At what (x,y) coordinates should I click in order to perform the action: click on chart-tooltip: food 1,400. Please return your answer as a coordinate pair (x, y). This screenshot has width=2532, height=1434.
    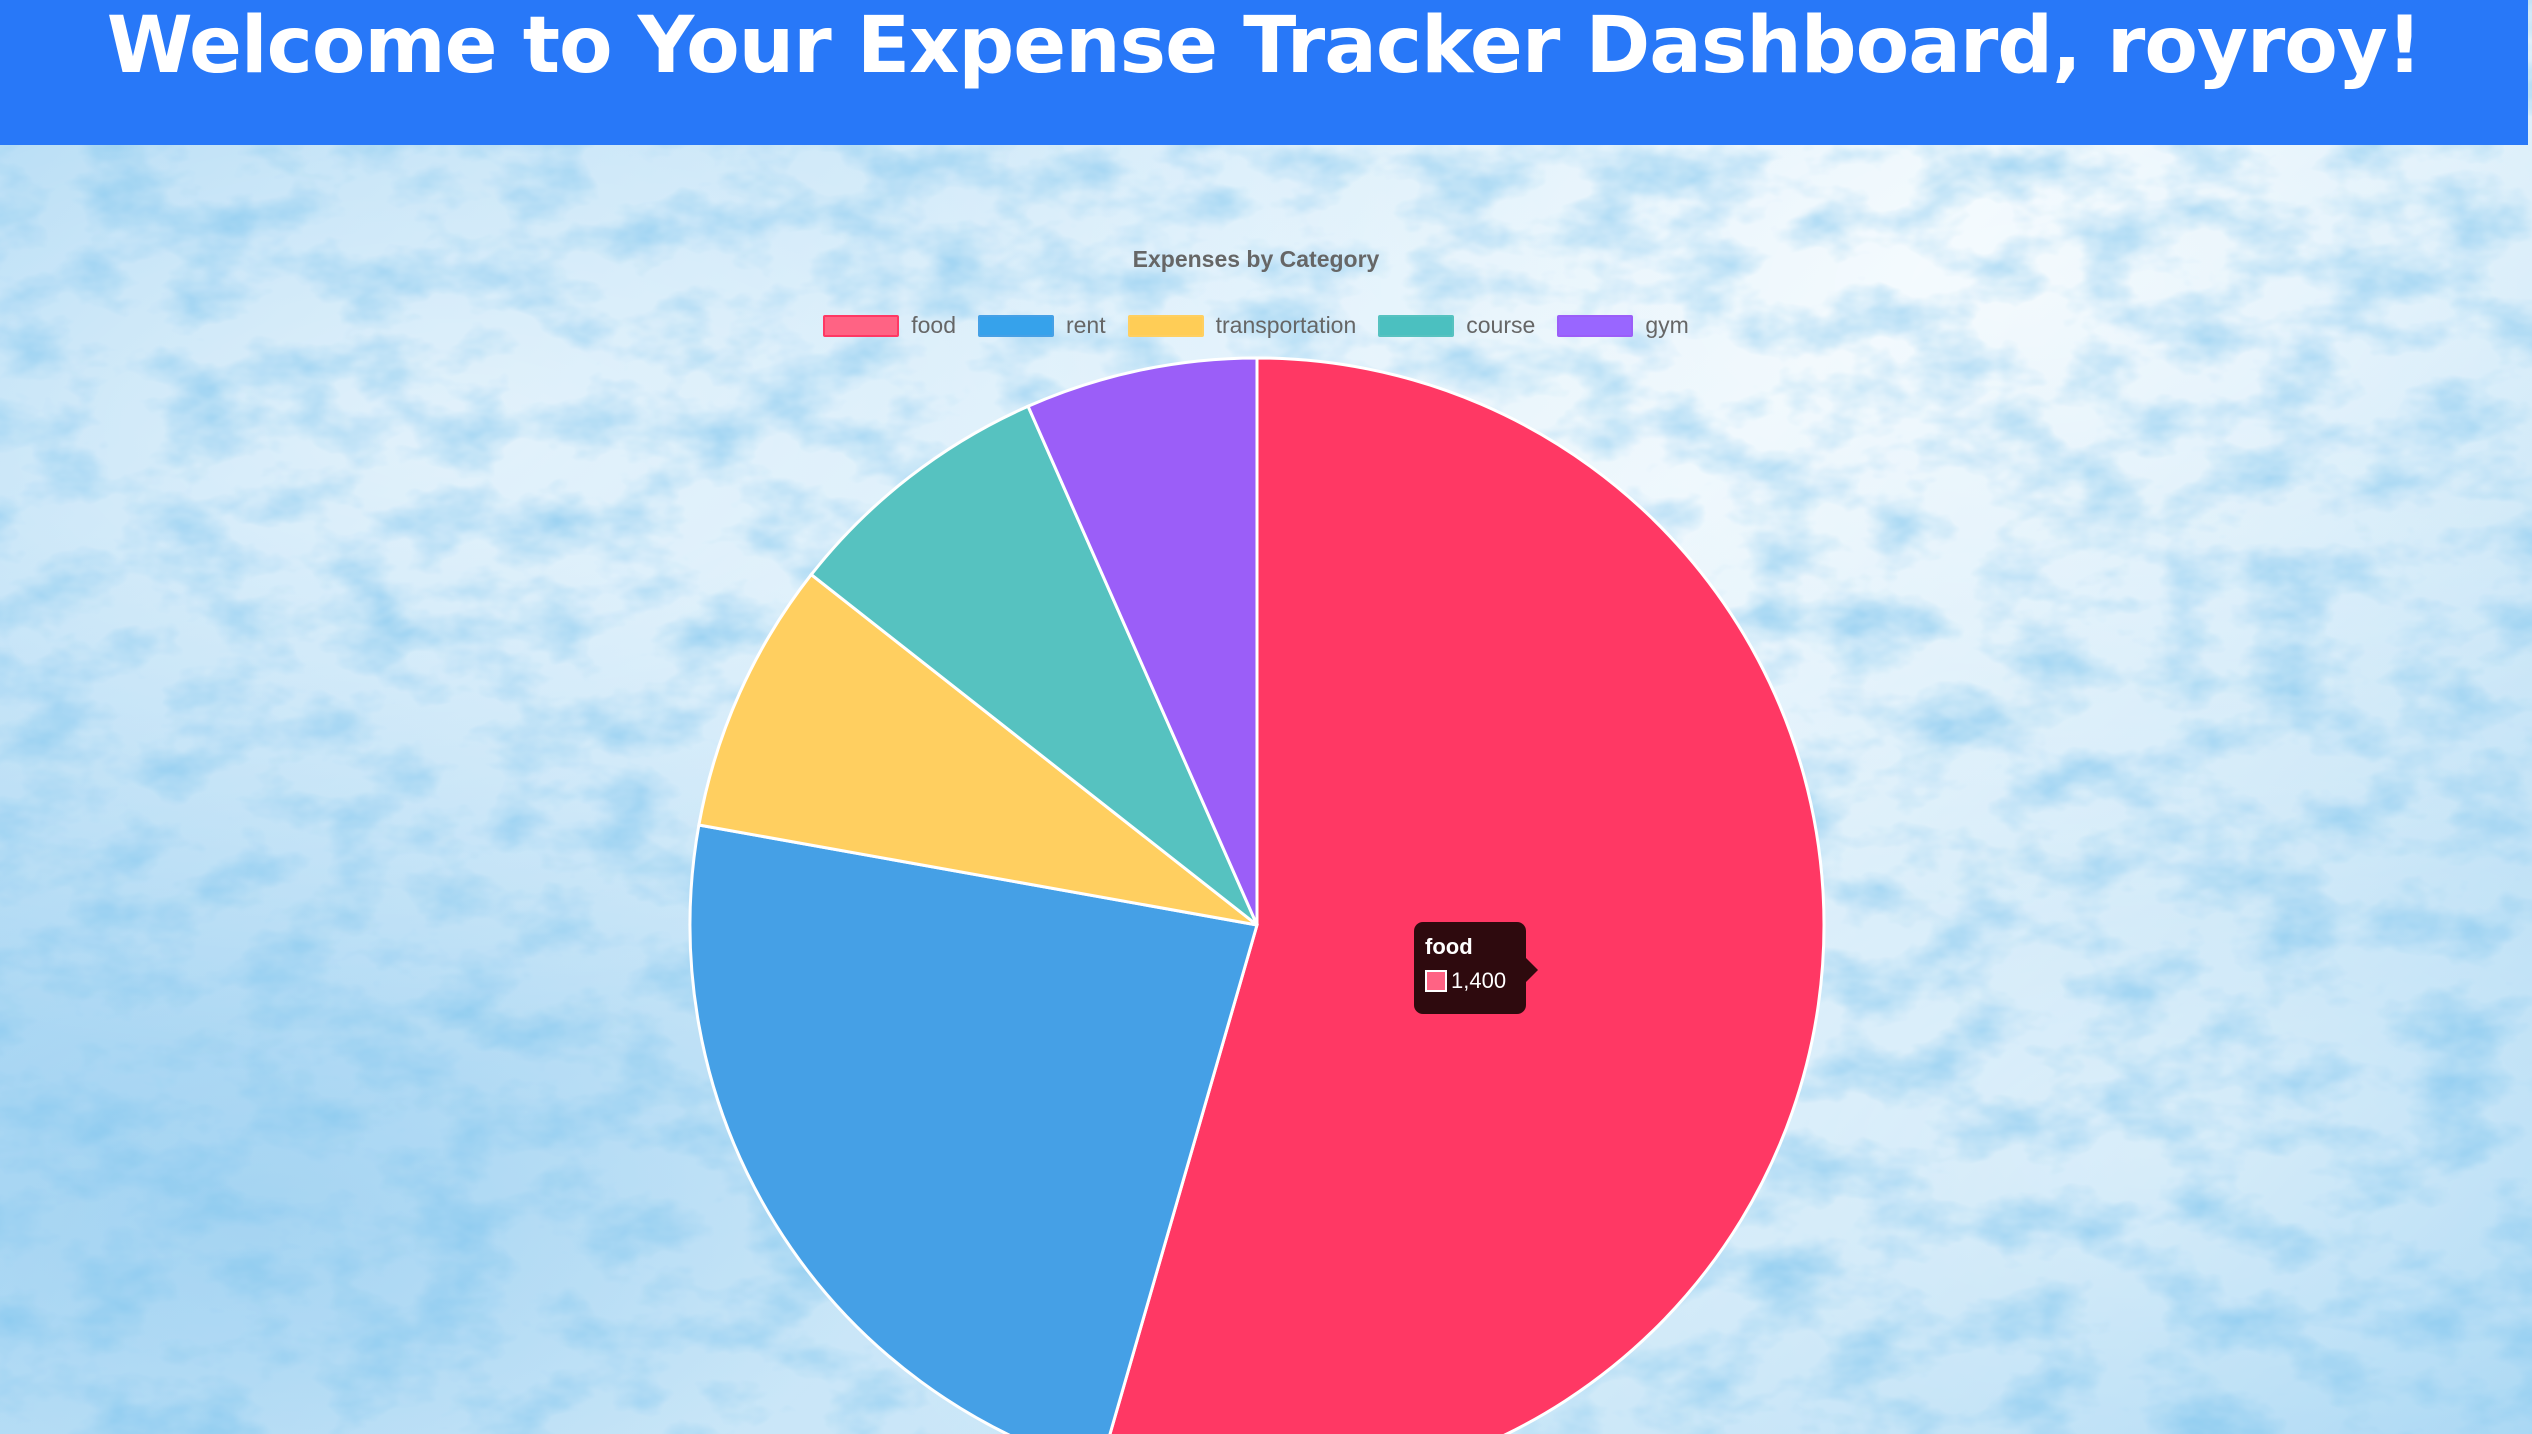
    Looking at the image, I should click on (1476, 968).